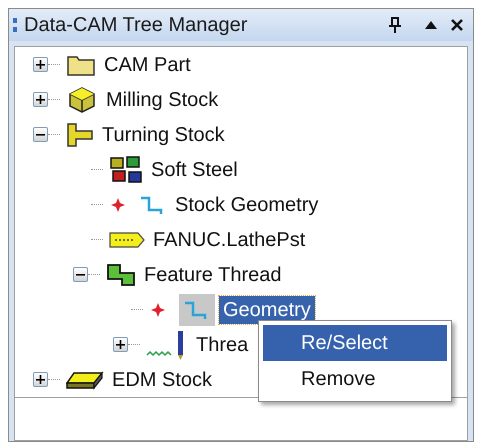 This screenshot has width=479, height=442. I want to click on menu-item: Remove, so click(355, 379).